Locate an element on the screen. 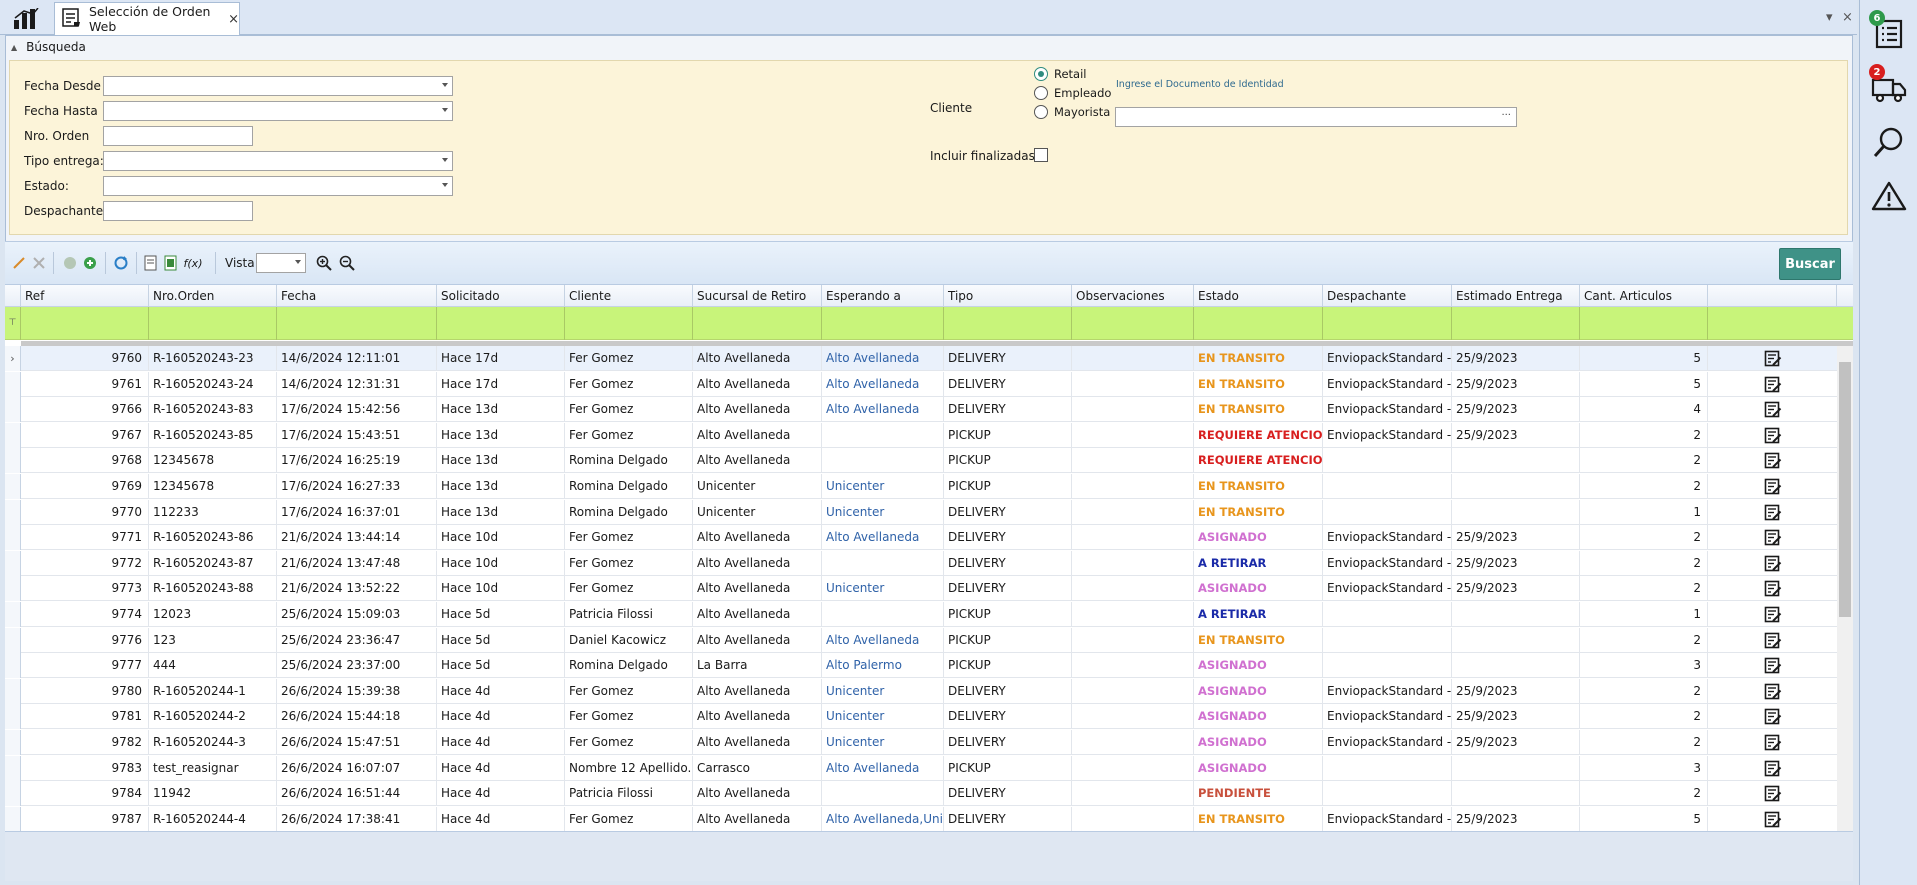 The height and width of the screenshot is (885, 1917). zoom-out-icon is located at coordinates (347, 263).